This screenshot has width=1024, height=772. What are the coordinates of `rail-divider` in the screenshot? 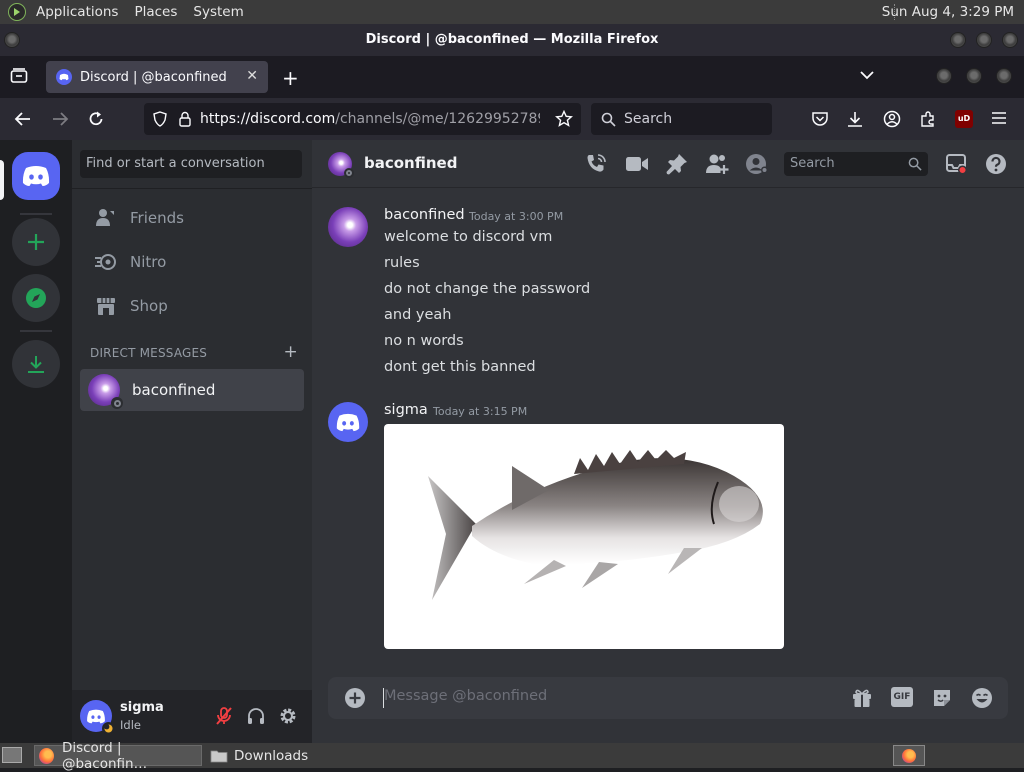 It's located at (36, 331).